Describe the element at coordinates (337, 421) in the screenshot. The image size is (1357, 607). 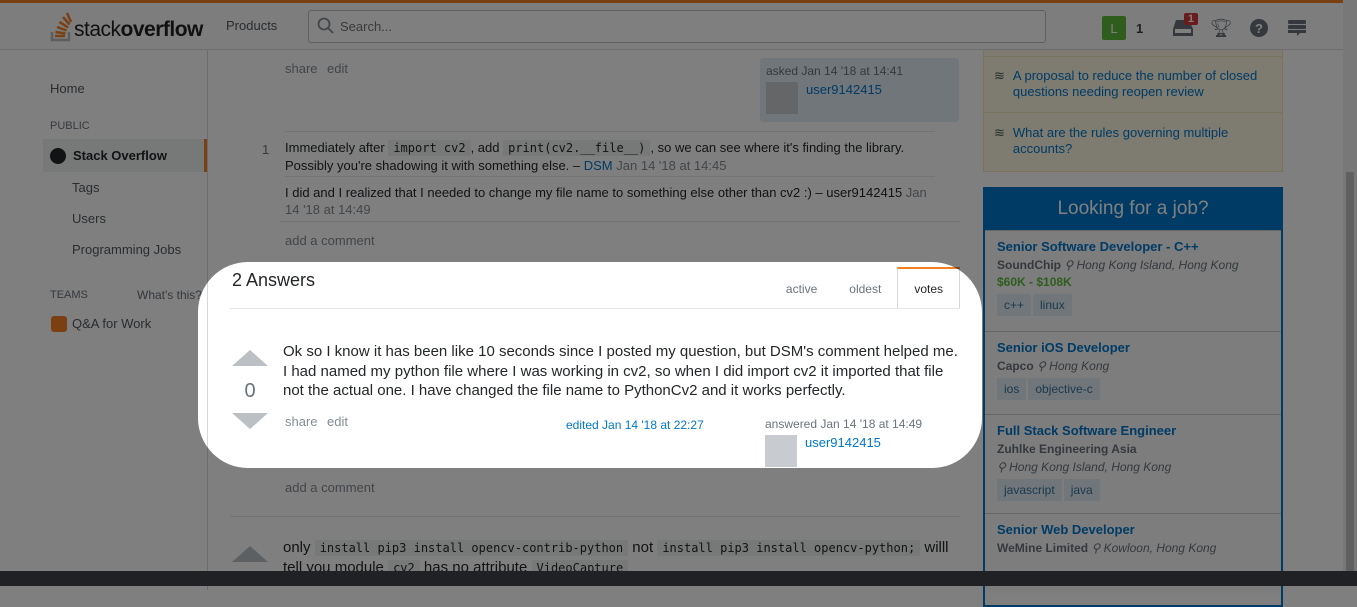
I see `answer-edit-link: edit` at that location.